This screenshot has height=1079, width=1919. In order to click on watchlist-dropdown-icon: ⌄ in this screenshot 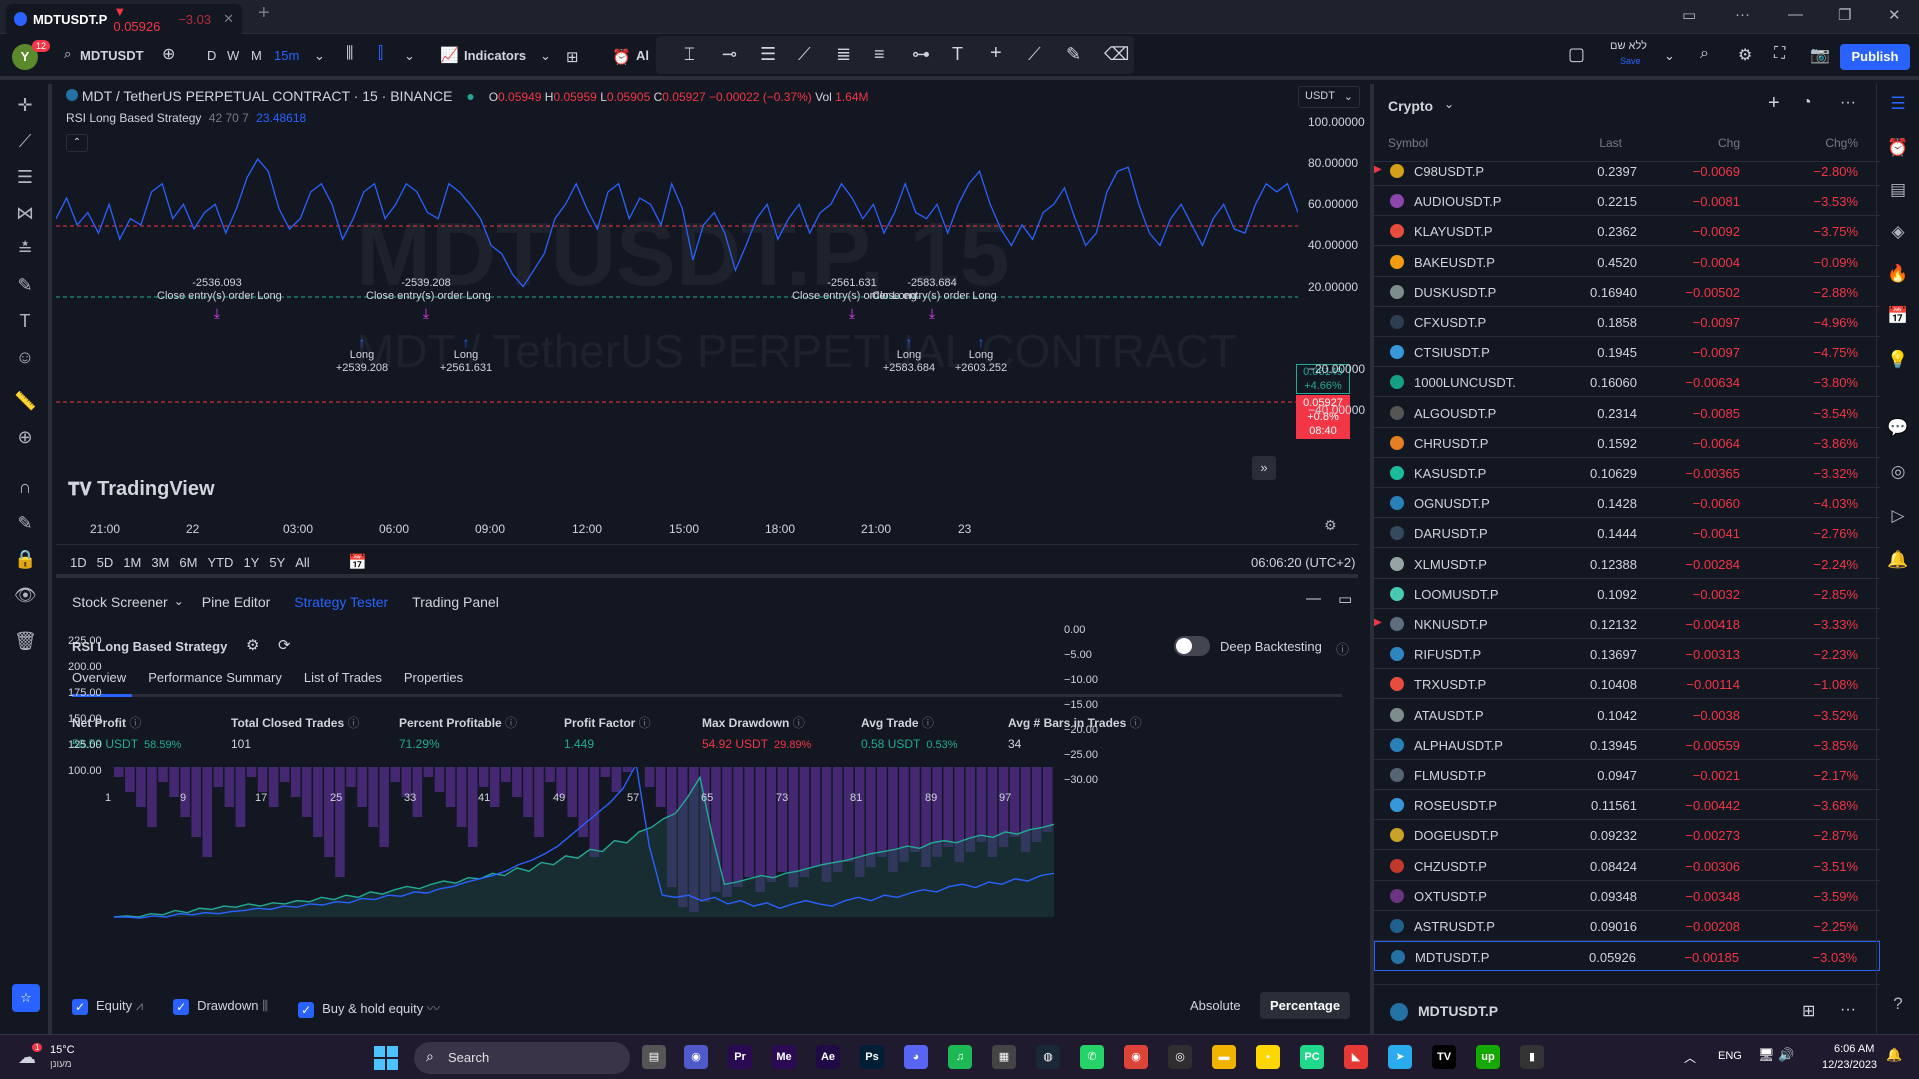, I will do `click(1449, 104)`.